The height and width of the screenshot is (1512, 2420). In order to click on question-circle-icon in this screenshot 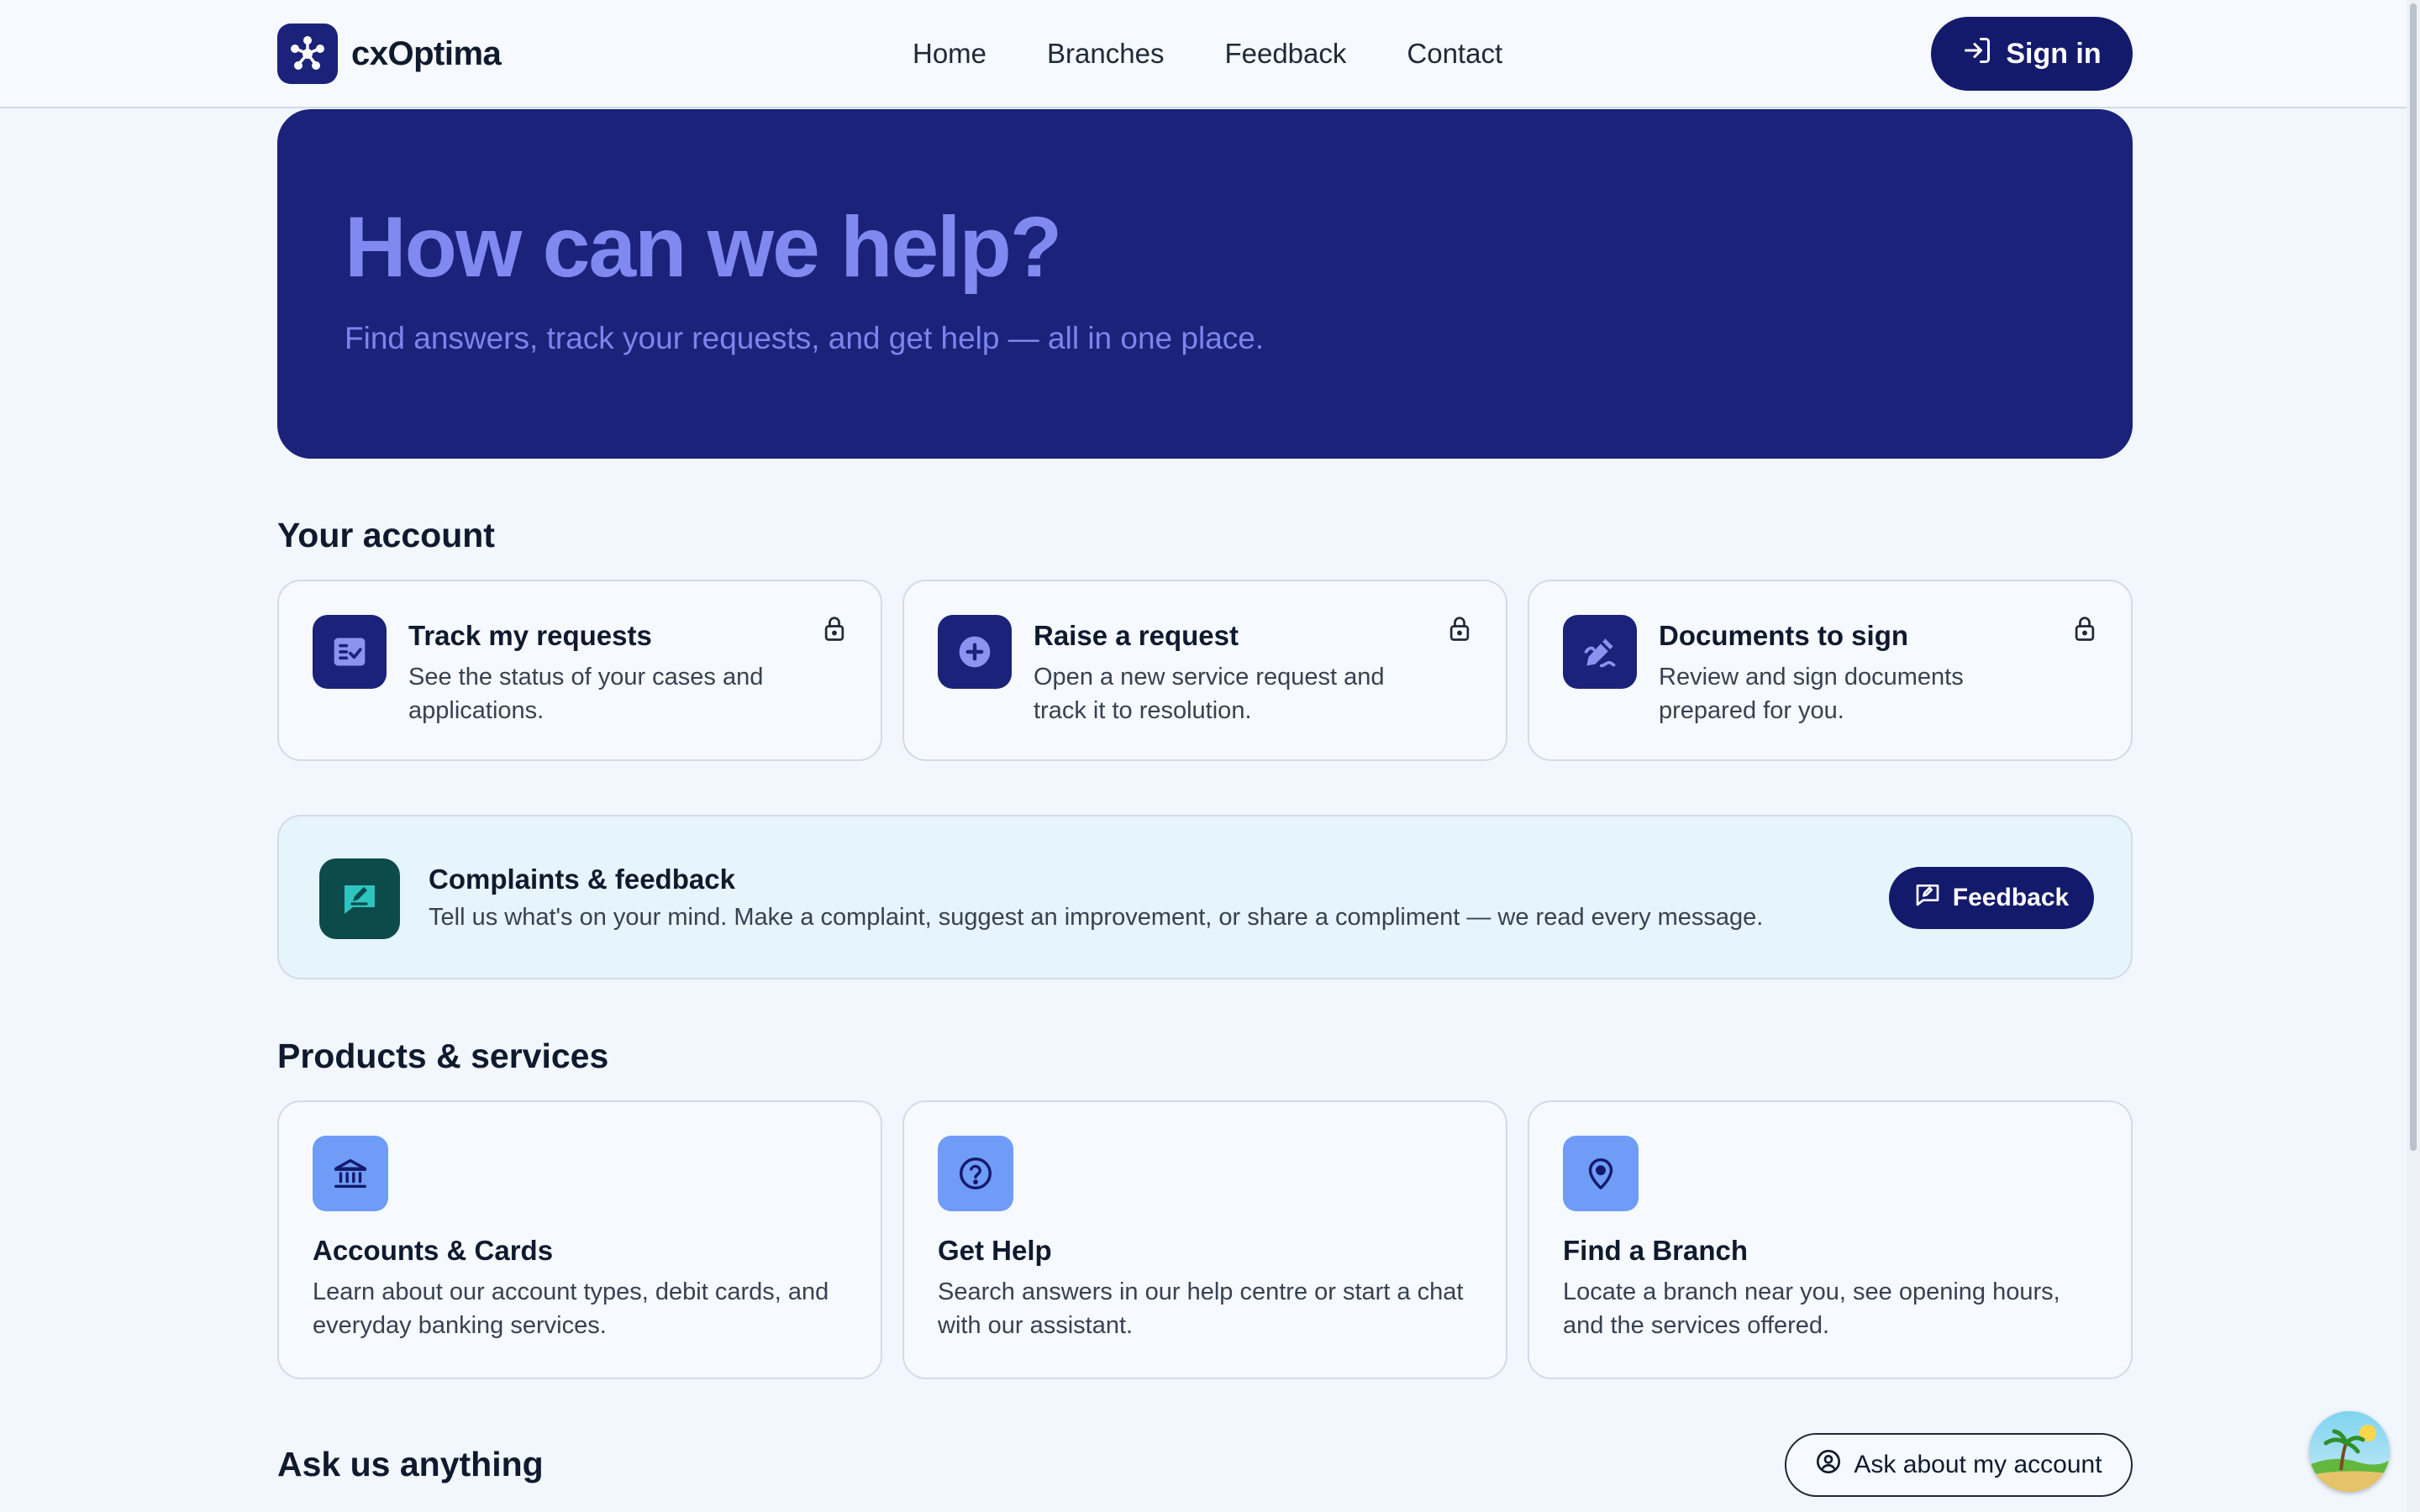, I will do `click(975, 1173)`.